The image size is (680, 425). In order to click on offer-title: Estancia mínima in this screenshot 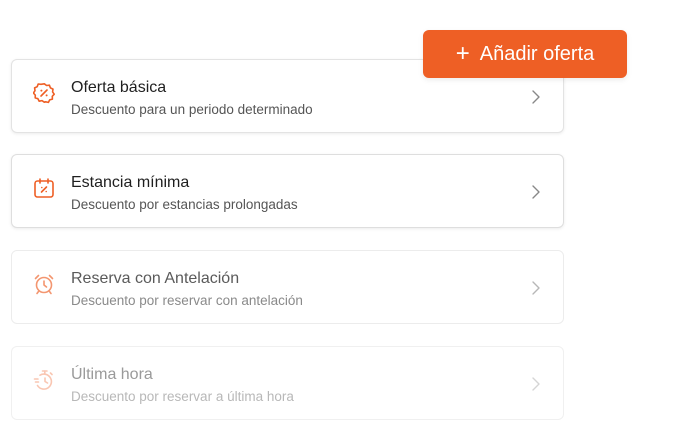, I will do `click(130, 182)`.